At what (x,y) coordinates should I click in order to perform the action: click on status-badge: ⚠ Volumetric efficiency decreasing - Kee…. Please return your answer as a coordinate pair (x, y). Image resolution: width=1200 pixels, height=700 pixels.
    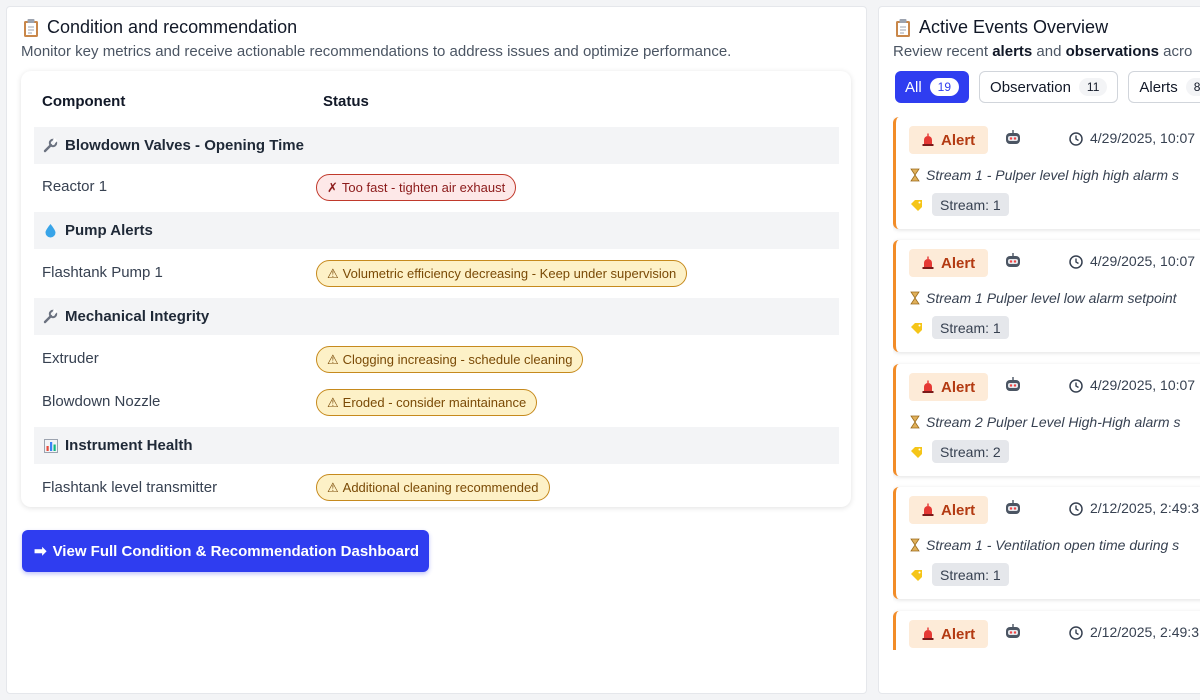
    Looking at the image, I should click on (502, 273).